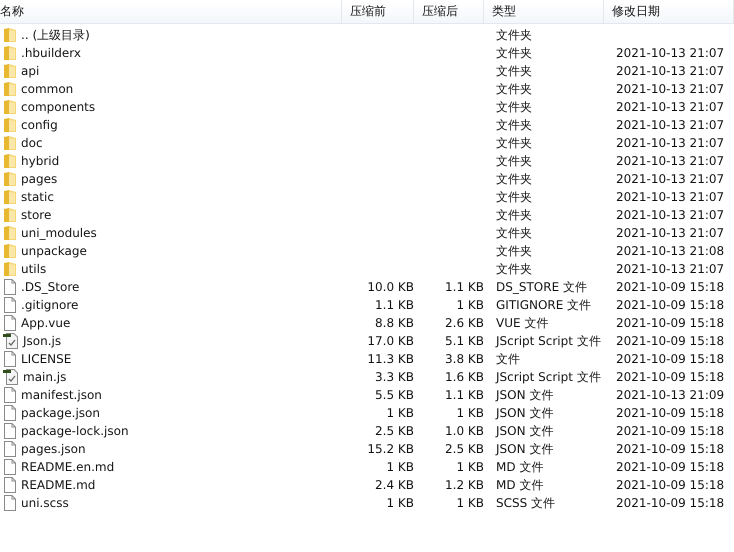 This screenshot has height=552, width=734. Describe the element at coordinates (522, 323) in the screenshot. I see `type-cell: VUE 文件` at that location.